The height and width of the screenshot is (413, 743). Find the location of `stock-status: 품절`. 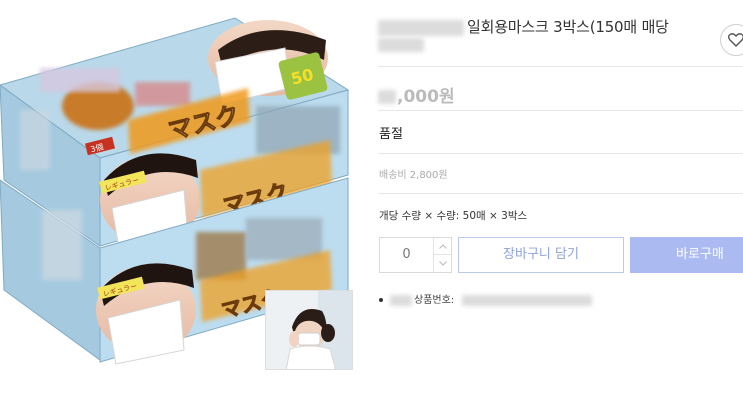

stock-status: 품절 is located at coordinates (391, 134).